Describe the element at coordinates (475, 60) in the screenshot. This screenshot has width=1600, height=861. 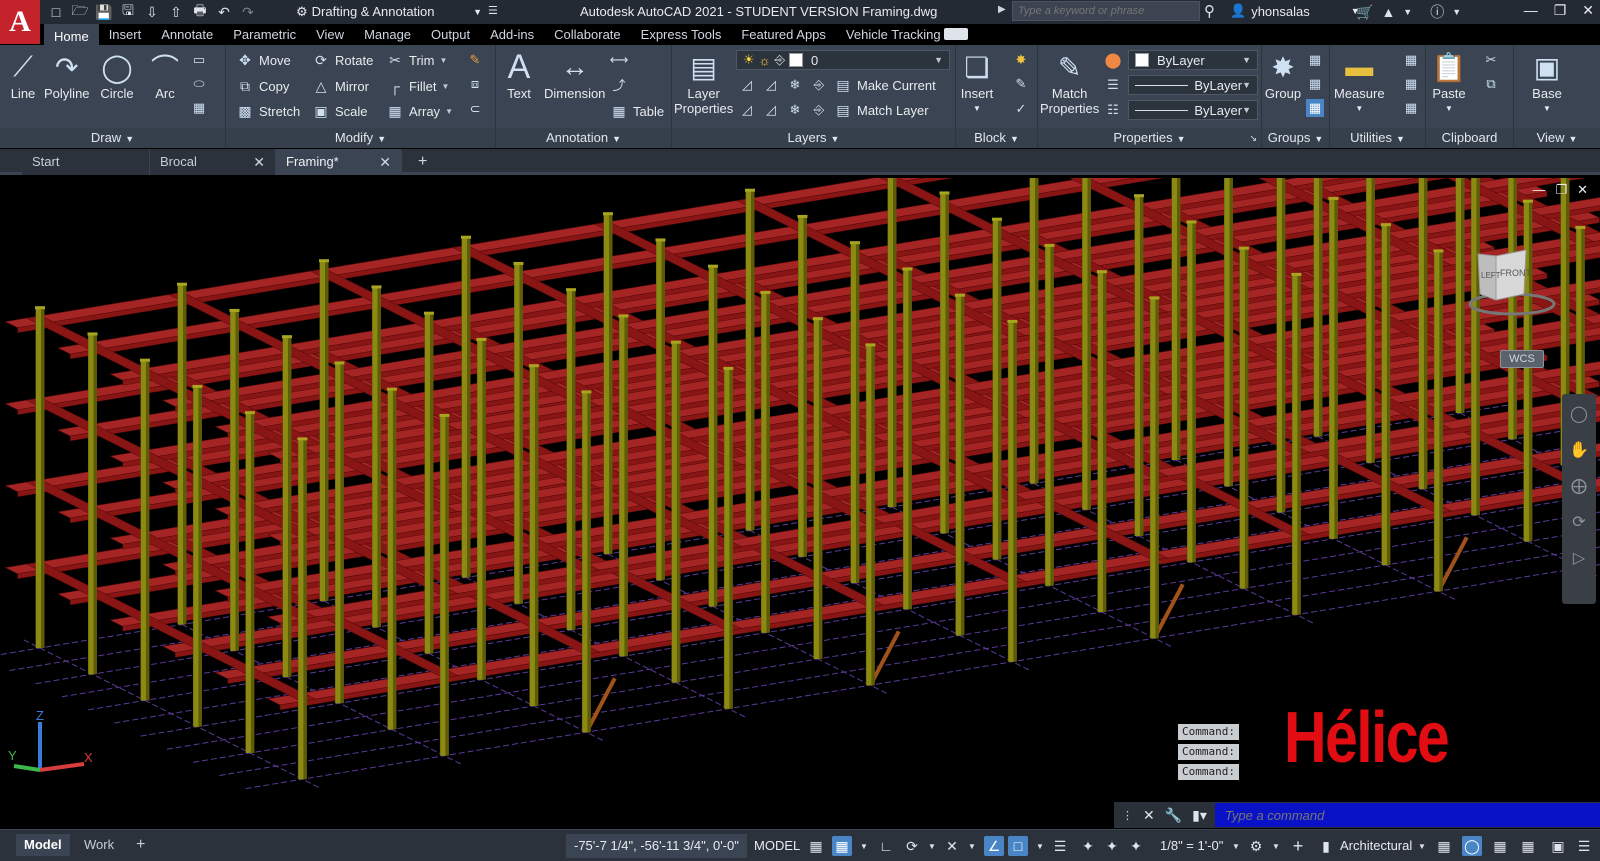
I see `erase-icon: ✎` at that location.